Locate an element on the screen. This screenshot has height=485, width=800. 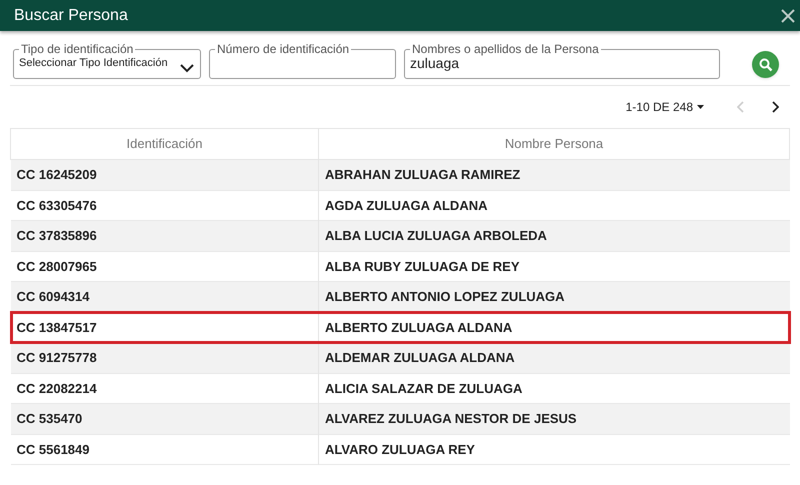
table-cell: ALBERTO ZULUAGA ALDANA is located at coordinates (554, 327).